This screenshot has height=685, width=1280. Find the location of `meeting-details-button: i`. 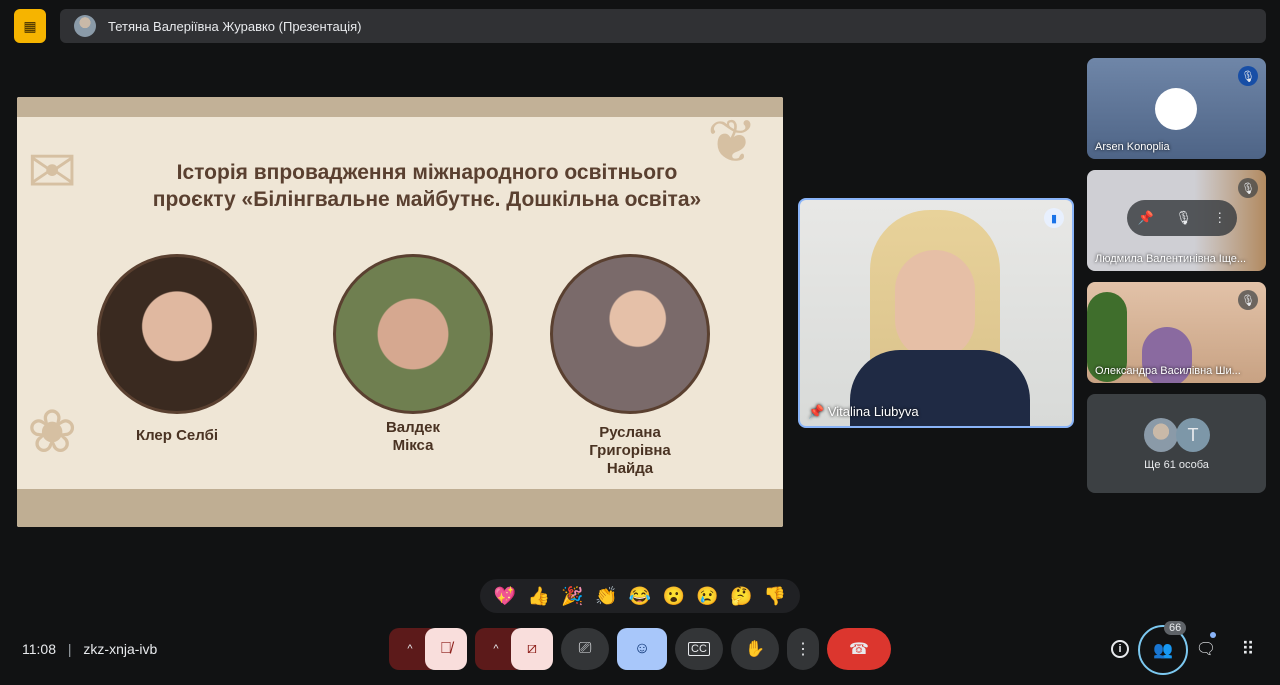

meeting-details-button: i is located at coordinates (1120, 649).